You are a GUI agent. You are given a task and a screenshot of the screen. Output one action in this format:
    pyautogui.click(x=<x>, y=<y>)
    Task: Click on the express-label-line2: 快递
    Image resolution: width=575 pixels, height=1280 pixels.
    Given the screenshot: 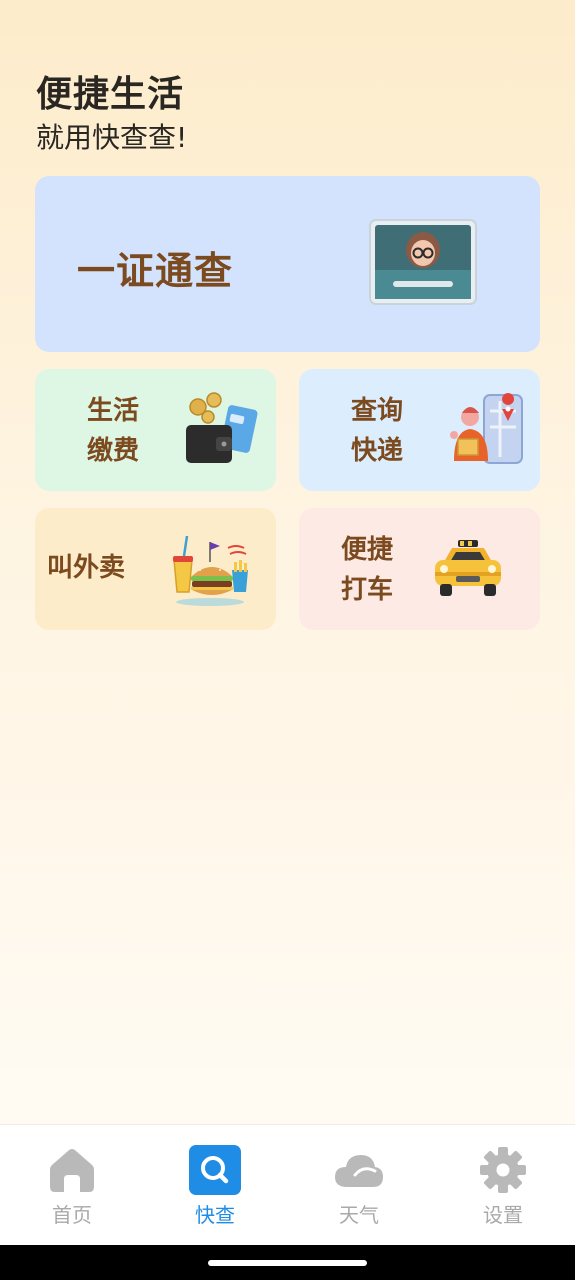 What is the action you would take?
    pyautogui.click(x=377, y=451)
    